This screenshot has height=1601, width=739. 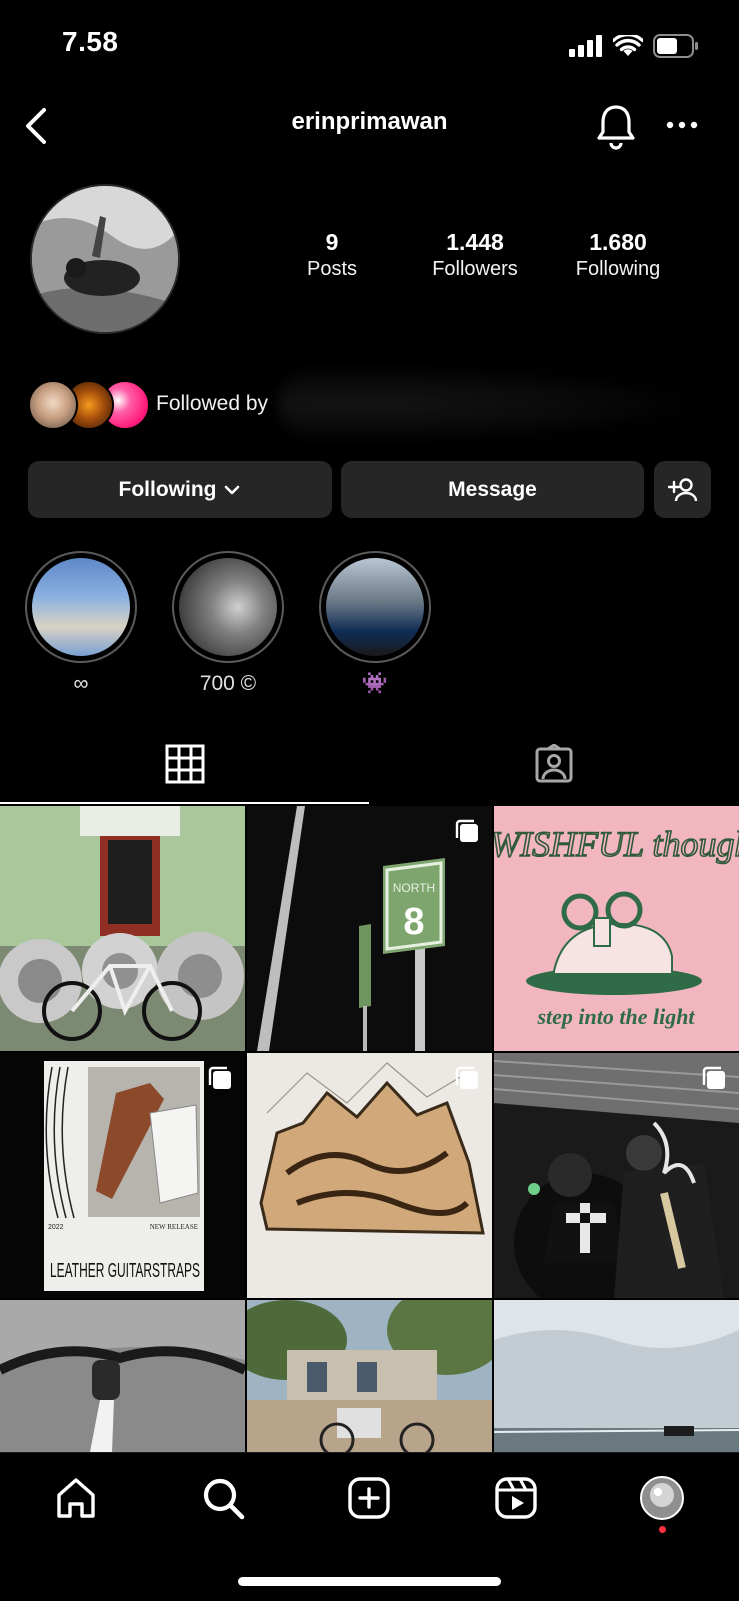 What do you see at coordinates (475, 242) in the screenshot?
I see `followers-count: 1.448` at bounding box center [475, 242].